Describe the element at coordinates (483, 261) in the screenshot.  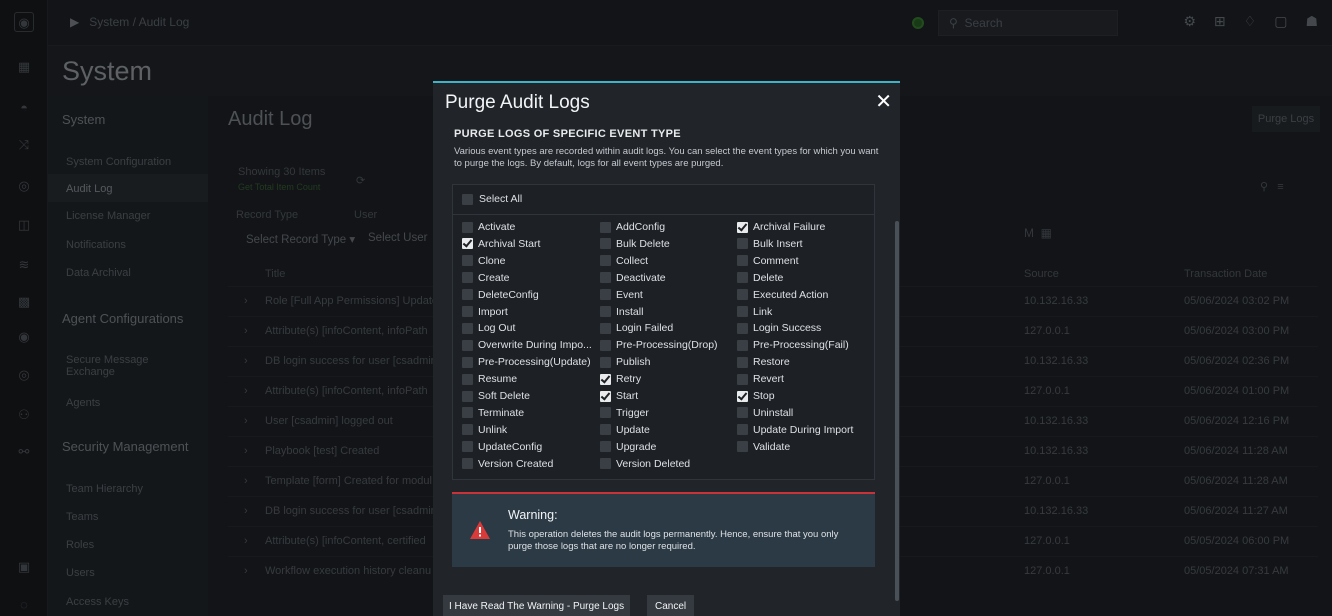
I see `event-type-checkbox: Clone` at that location.